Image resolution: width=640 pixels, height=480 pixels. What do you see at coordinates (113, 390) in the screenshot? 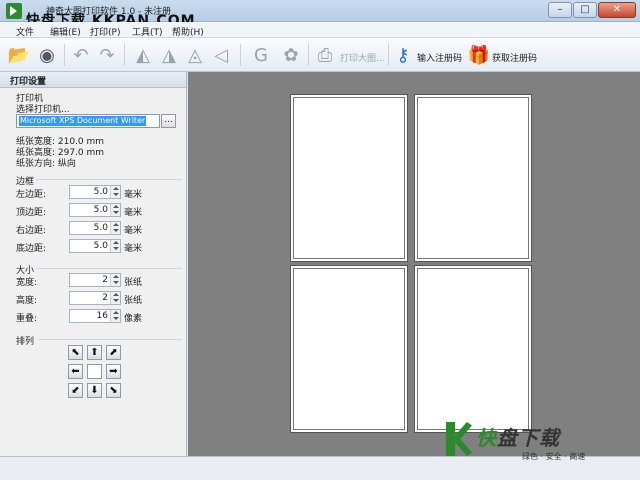
I see `align-bottom-right-button: ⬊` at bounding box center [113, 390].